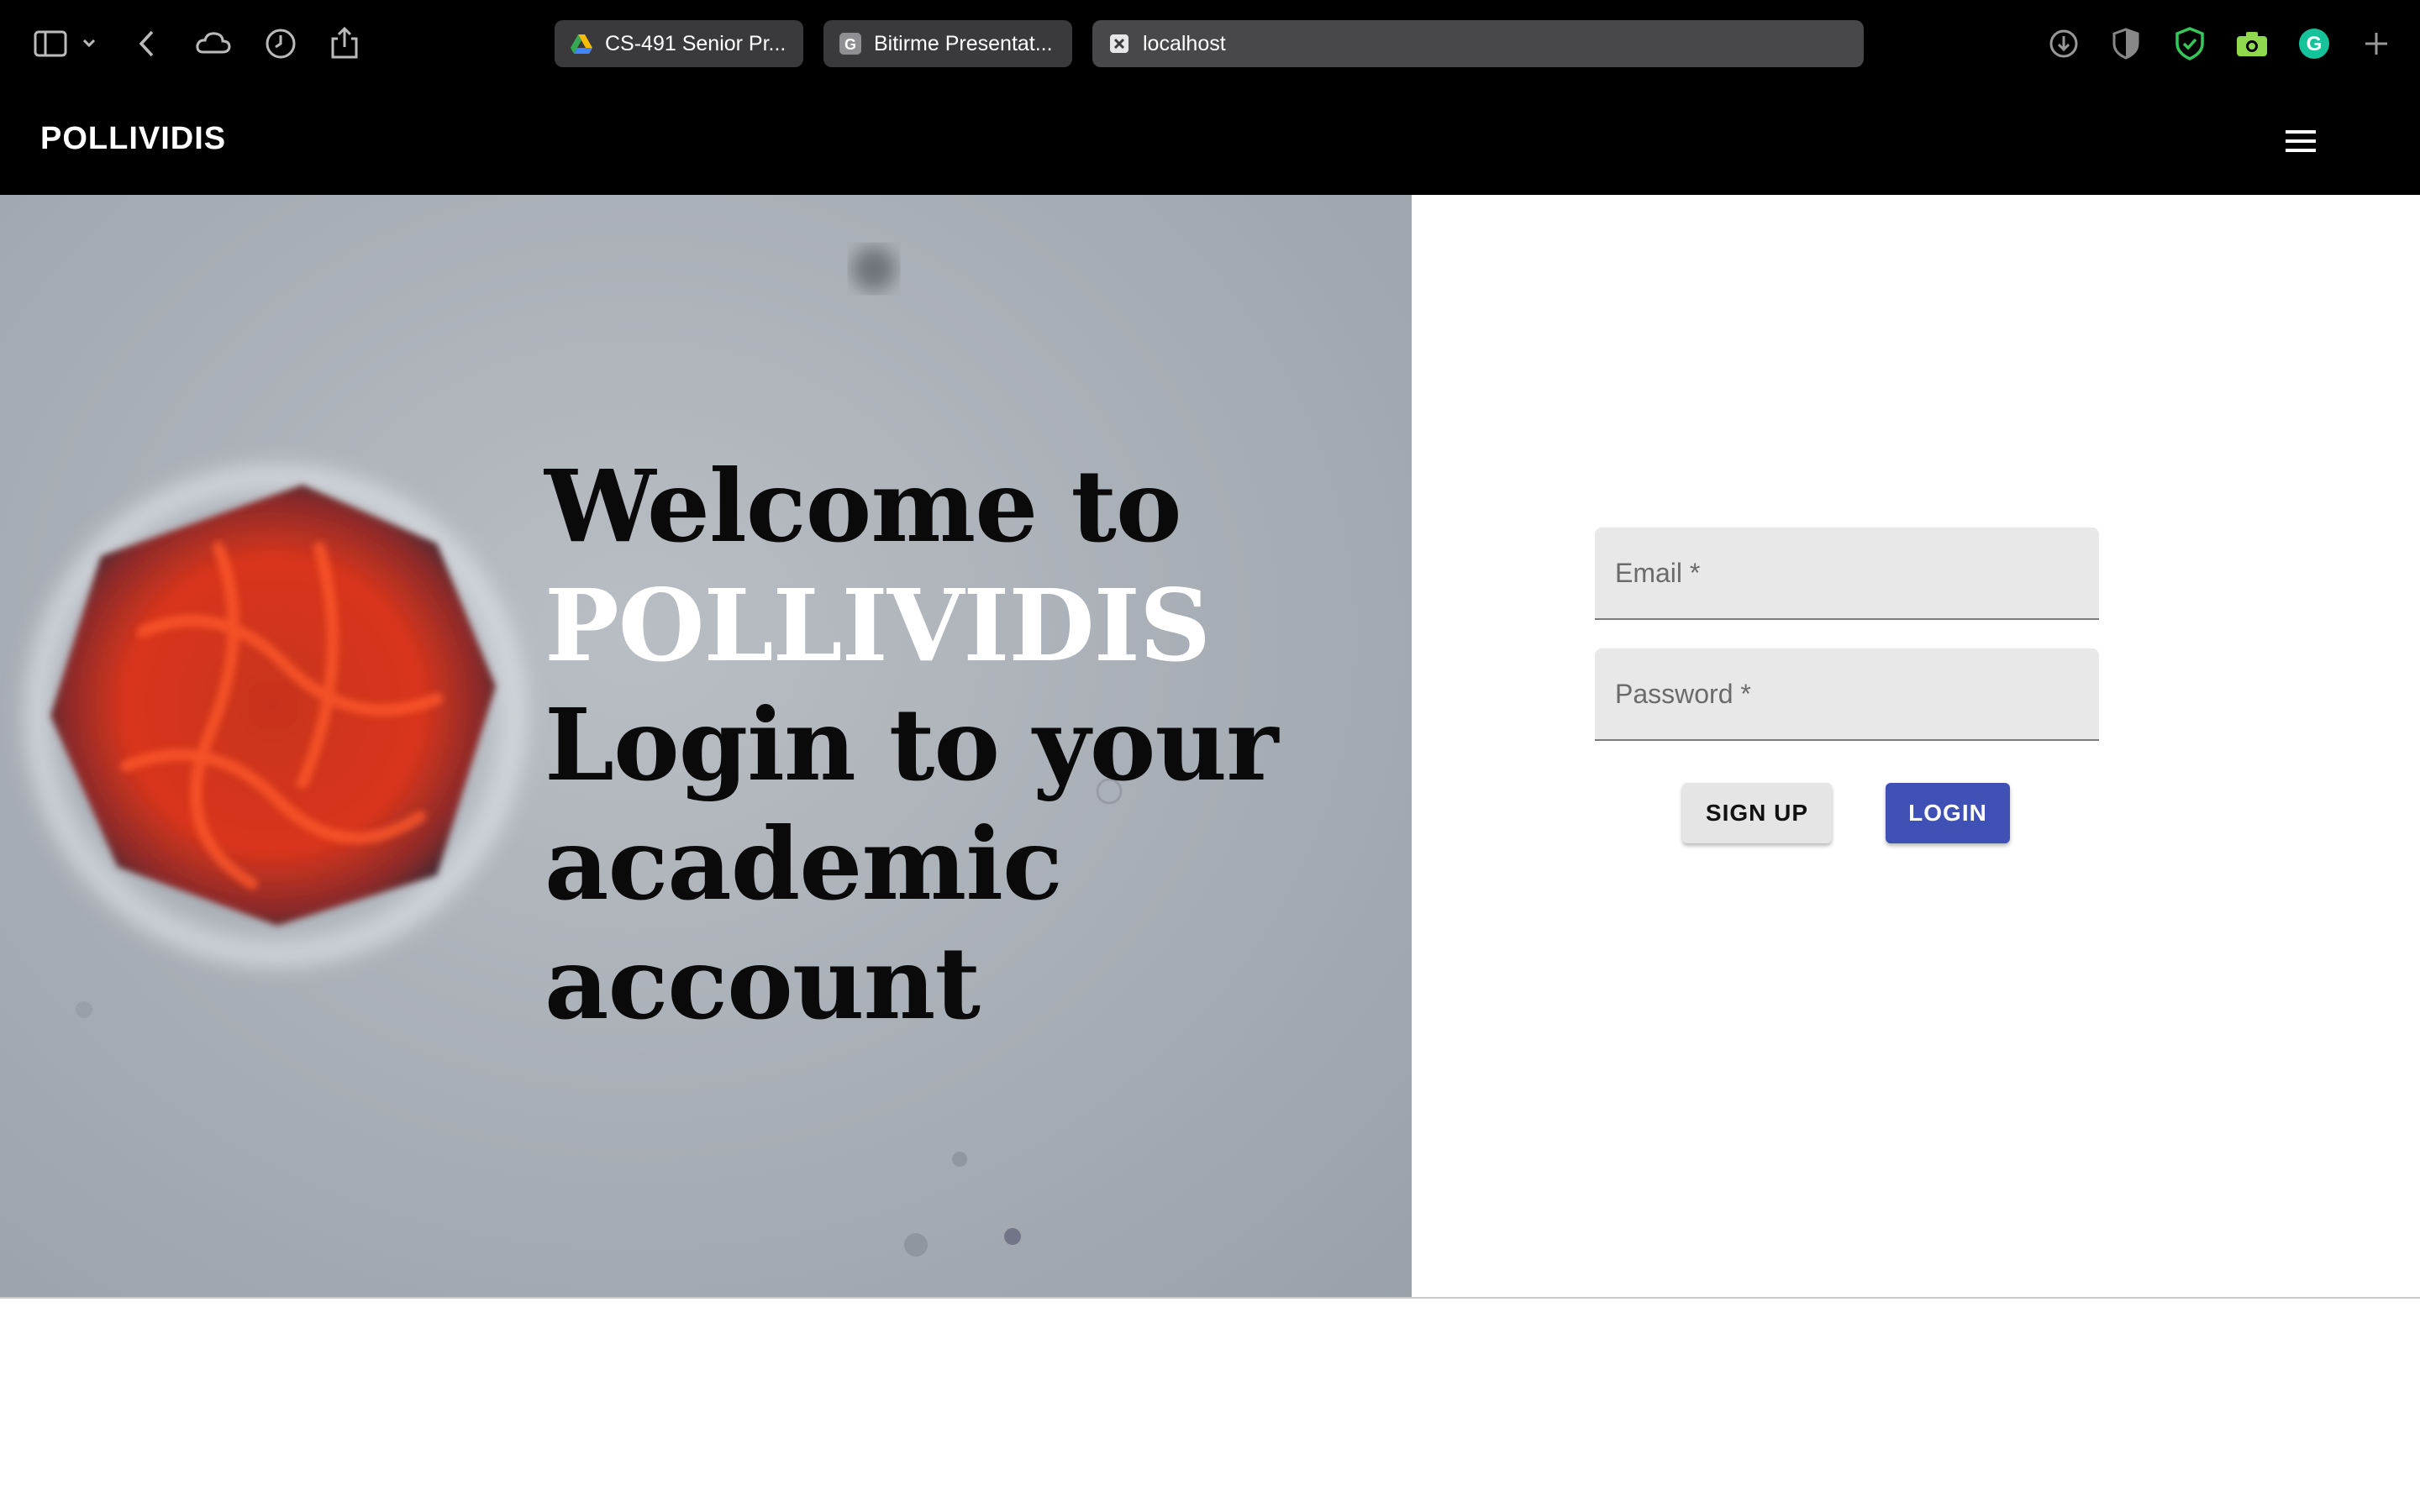 This screenshot has width=2420, height=1512. I want to click on password-field, so click(1847, 693).